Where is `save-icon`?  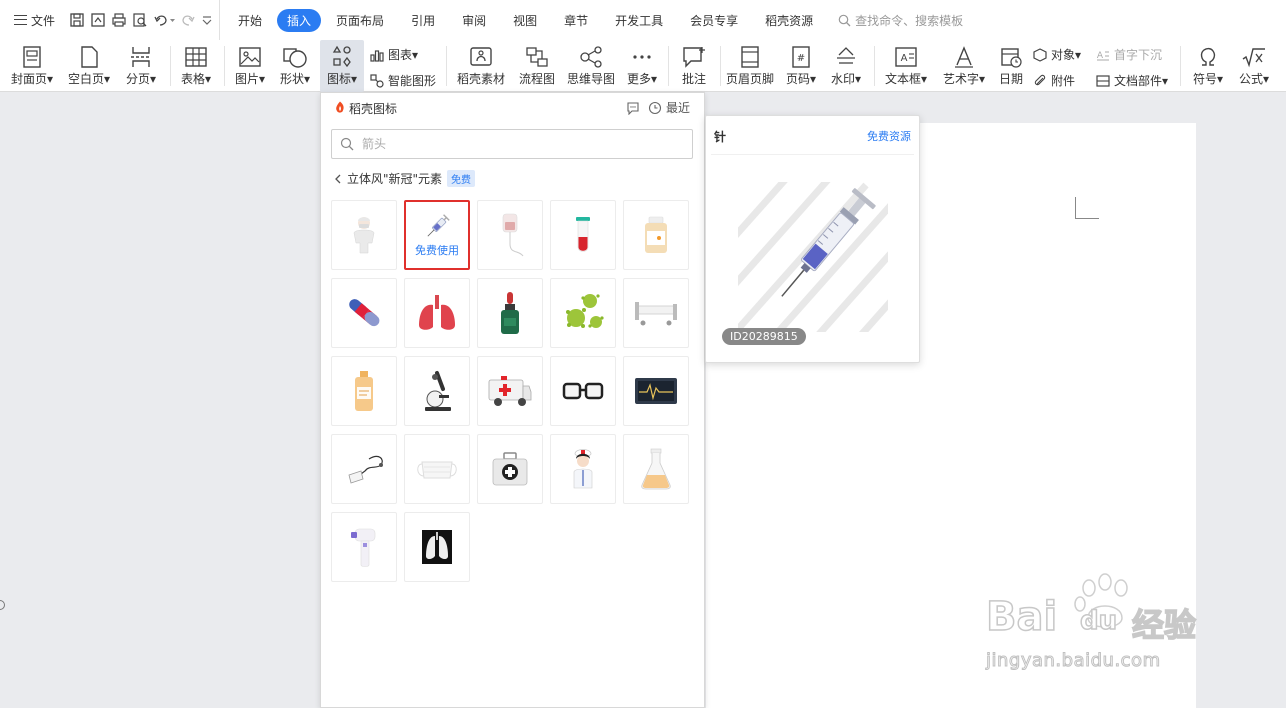 save-icon is located at coordinates (77, 20).